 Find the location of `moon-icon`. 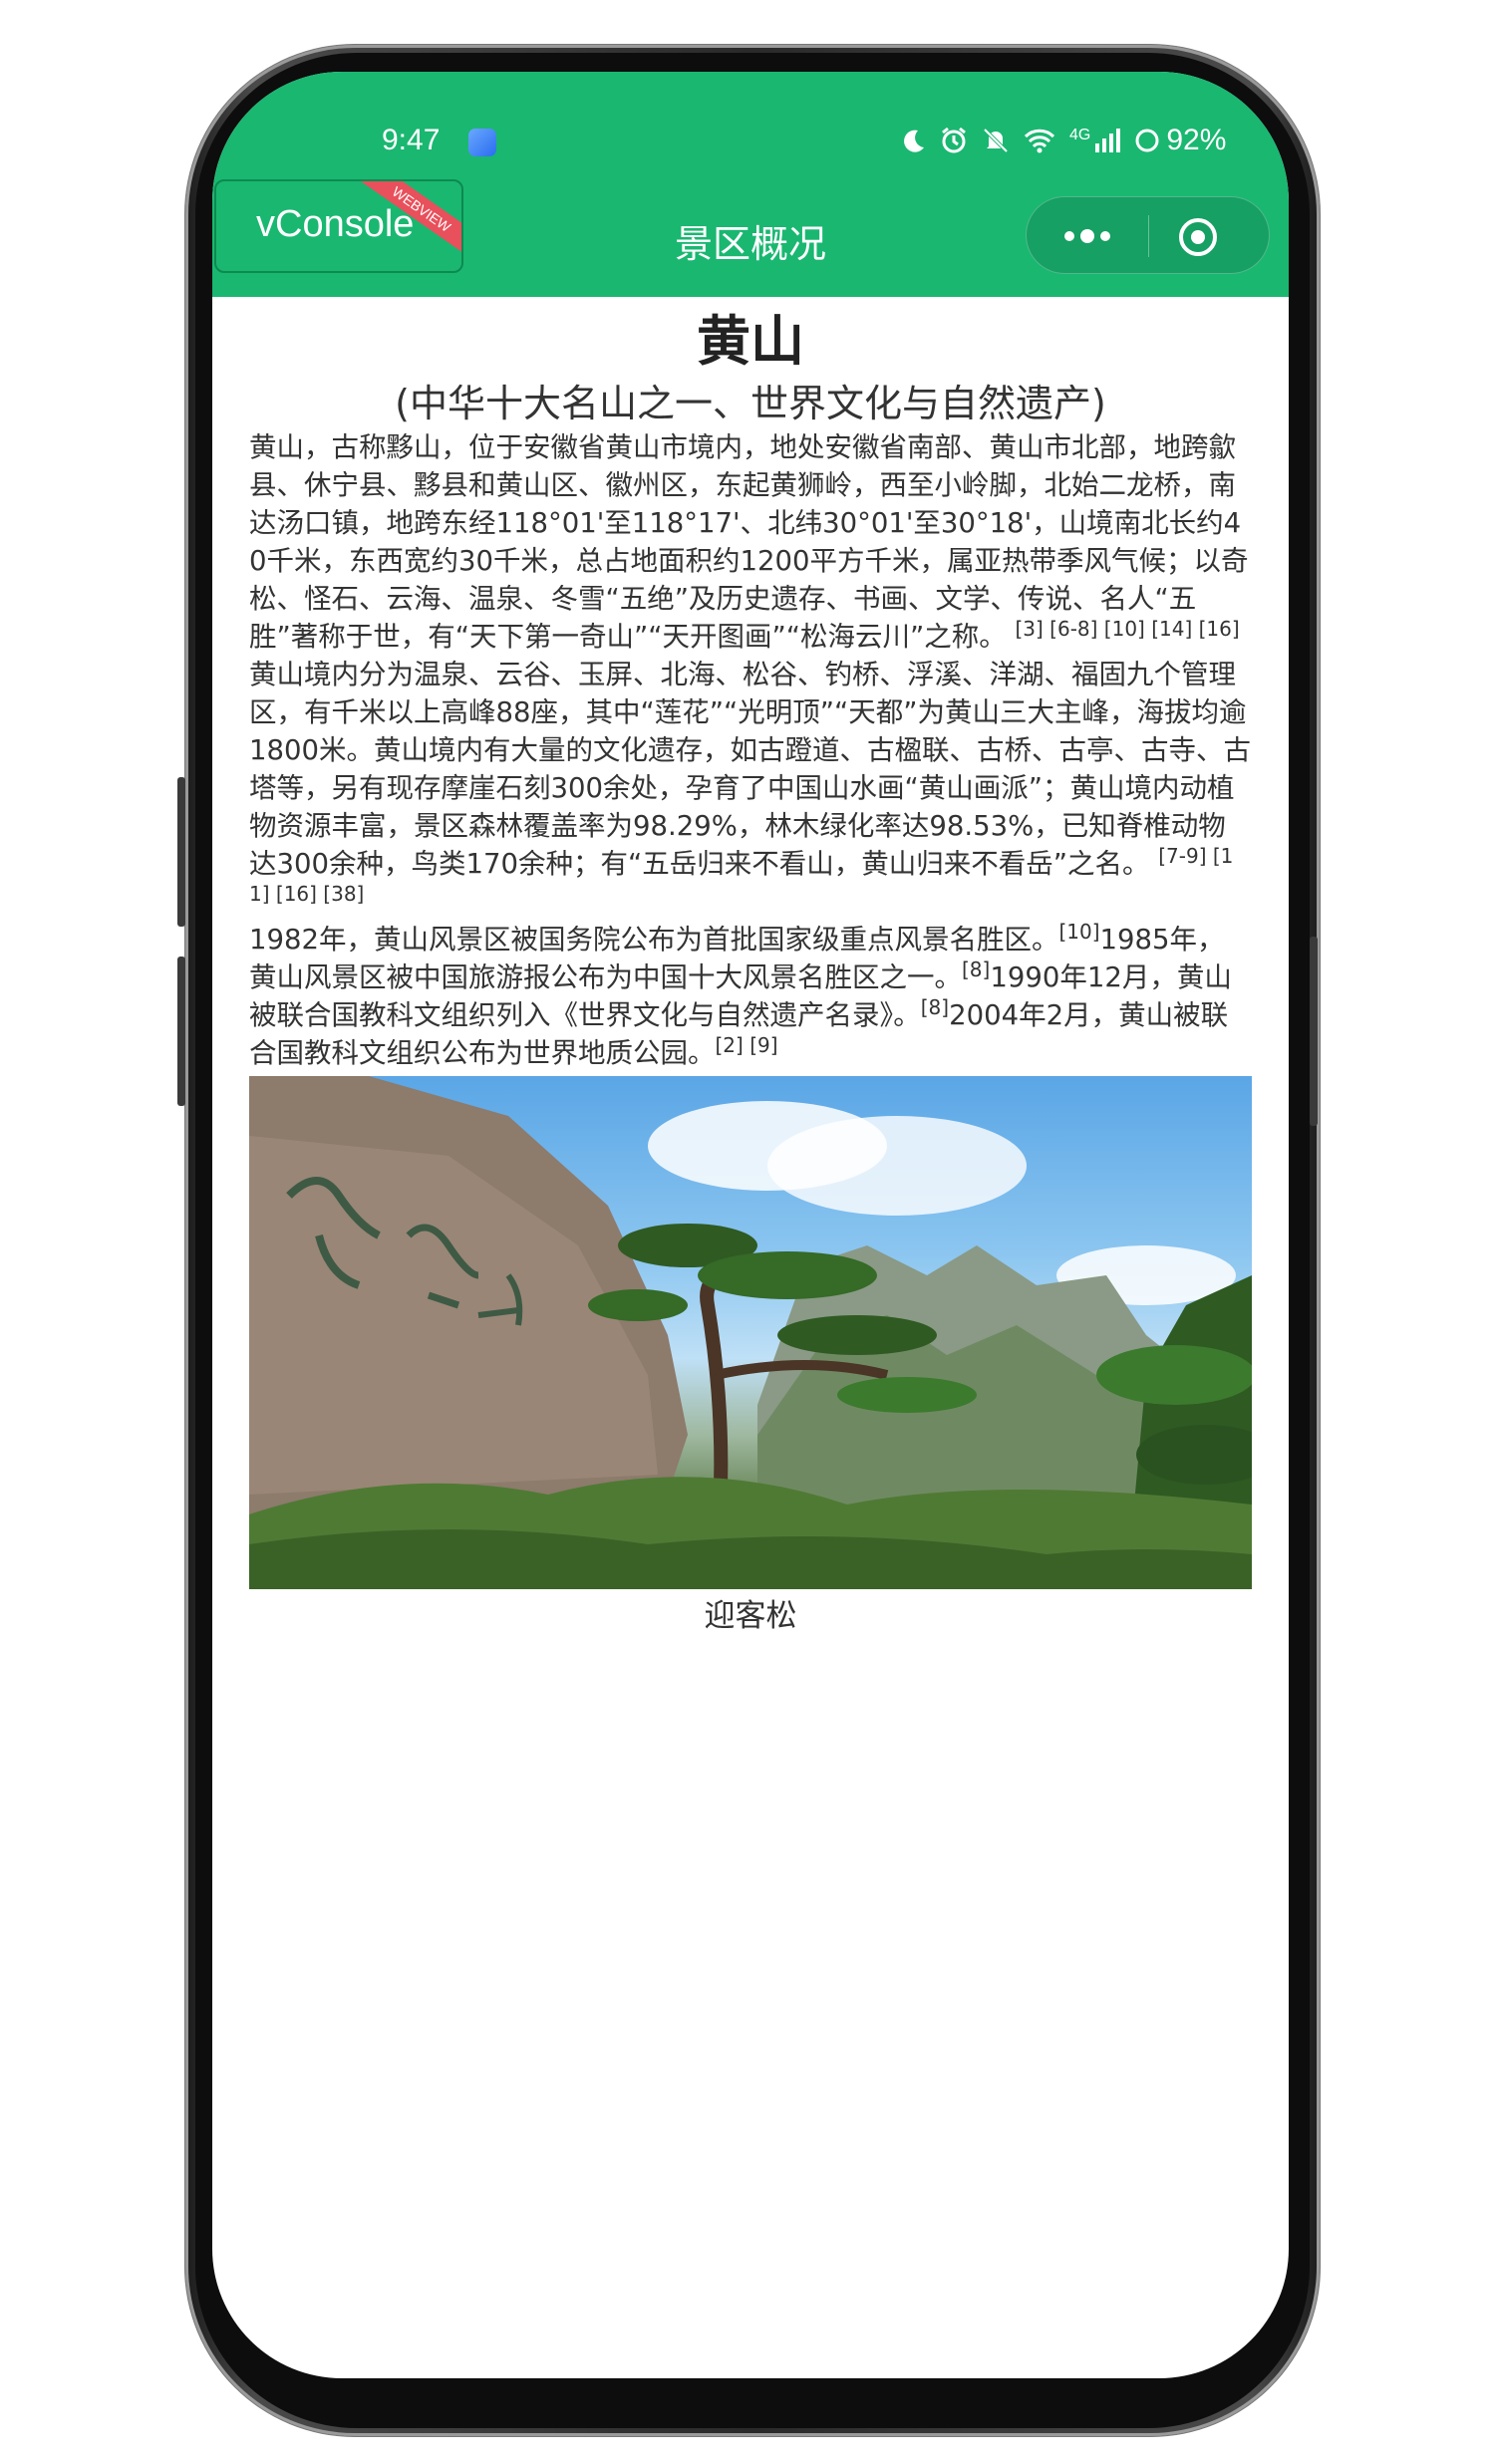

moon-icon is located at coordinates (914, 141).